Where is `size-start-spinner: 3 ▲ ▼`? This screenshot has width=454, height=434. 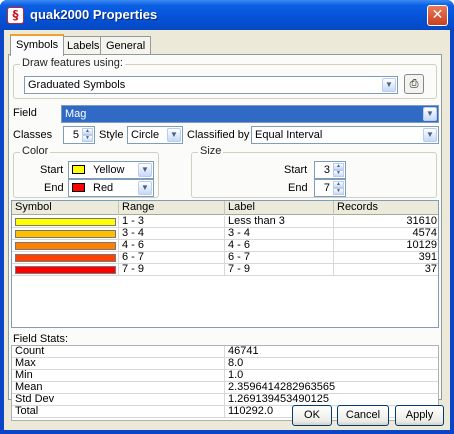
size-start-spinner: 3 ▲ ▼ is located at coordinates (330, 170).